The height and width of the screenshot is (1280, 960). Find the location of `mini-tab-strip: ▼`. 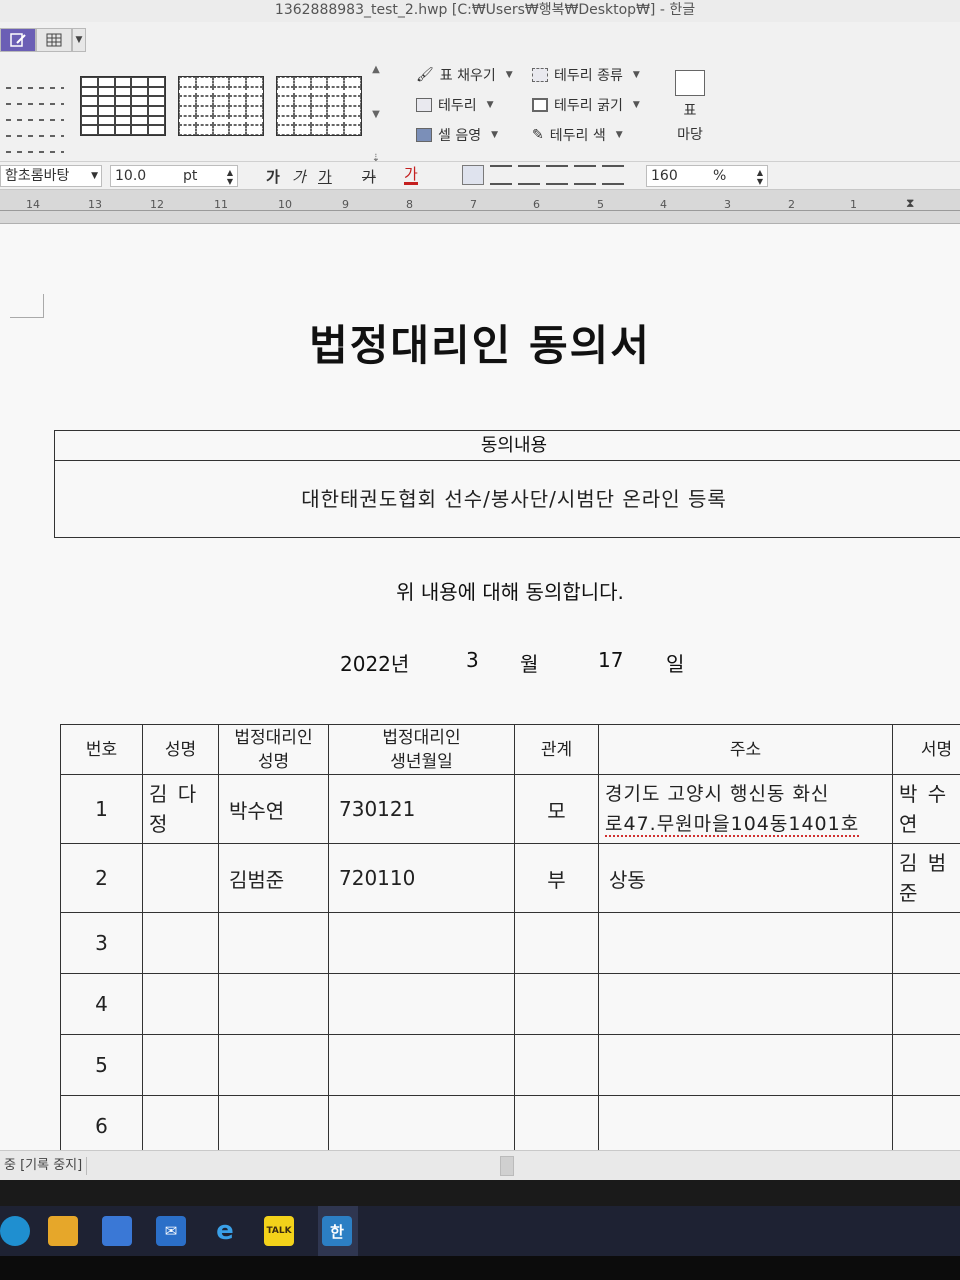

mini-tab-strip: ▼ is located at coordinates (43, 40).